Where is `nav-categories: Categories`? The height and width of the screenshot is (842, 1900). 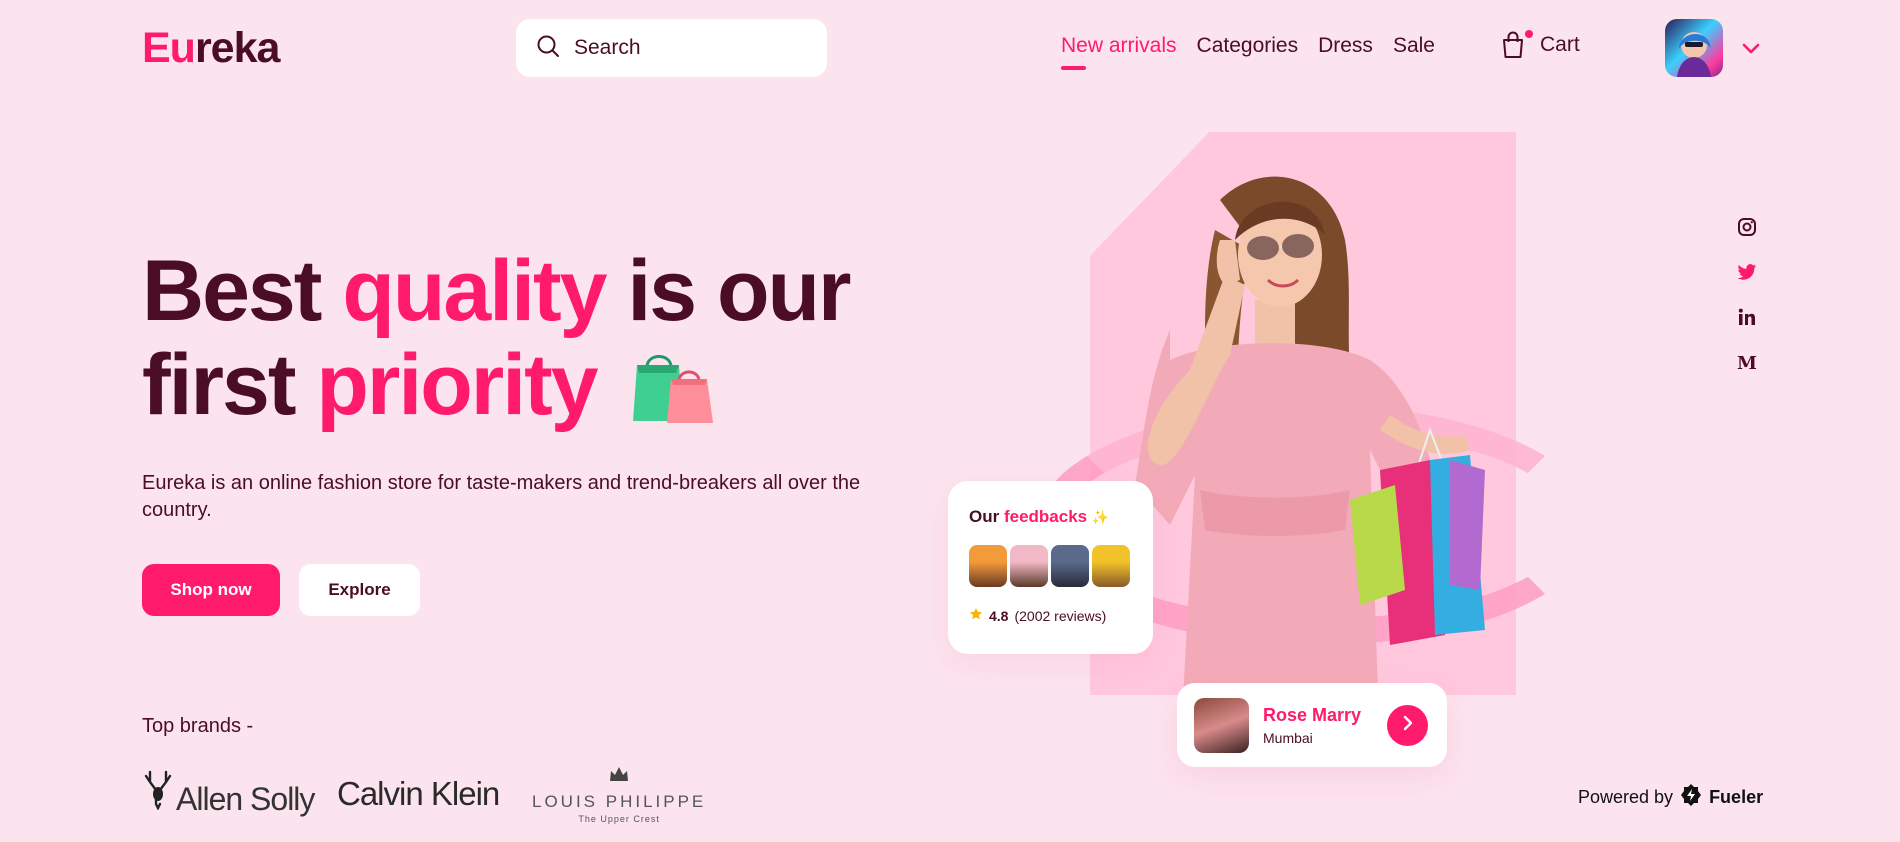
nav-categories: Categories is located at coordinates (1248, 46).